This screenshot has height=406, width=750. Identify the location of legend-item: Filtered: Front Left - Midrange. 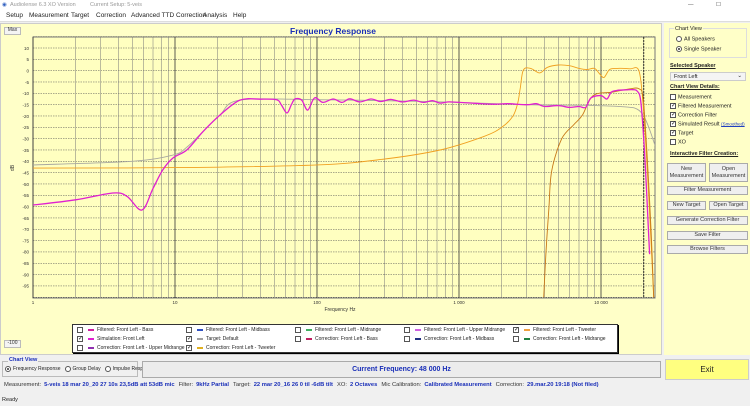
(338, 330).